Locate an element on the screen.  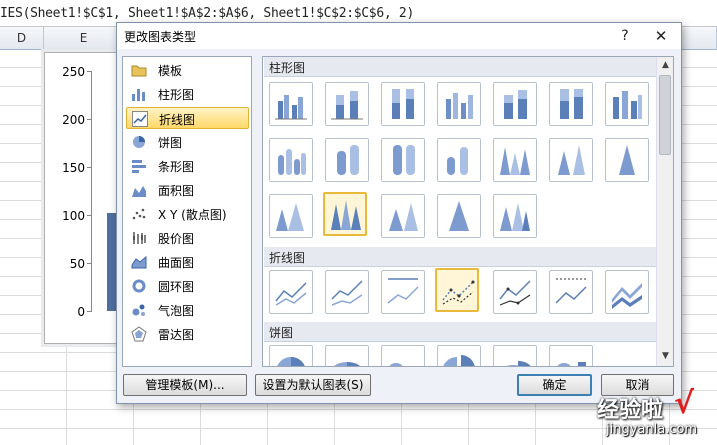
scroll-down-arrow-icon: ▼ is located at coordinates (665, 356).